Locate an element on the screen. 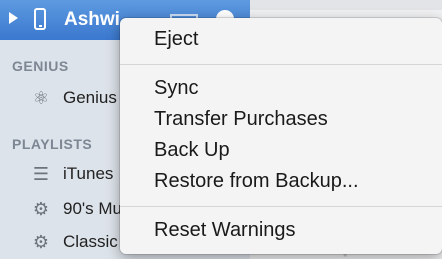 The height and width of the screenshot is (259, 442). menu-item-transfer-purchases: Transfer Purchases is located at coordinates (241, 119).